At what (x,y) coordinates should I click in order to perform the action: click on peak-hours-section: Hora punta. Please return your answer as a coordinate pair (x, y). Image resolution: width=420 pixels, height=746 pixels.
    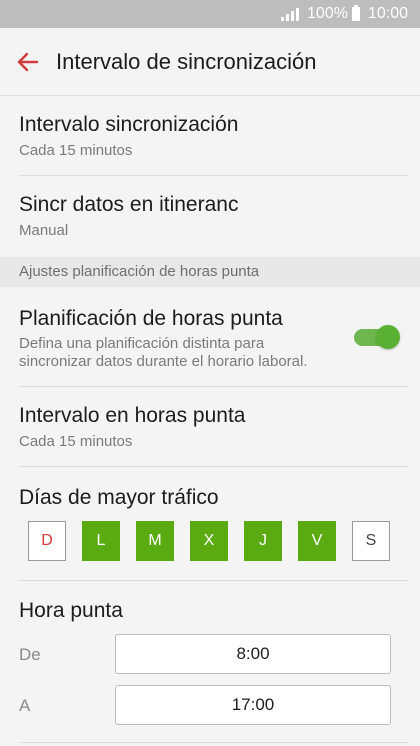
    Looking at the image, I should click on (210, 611).